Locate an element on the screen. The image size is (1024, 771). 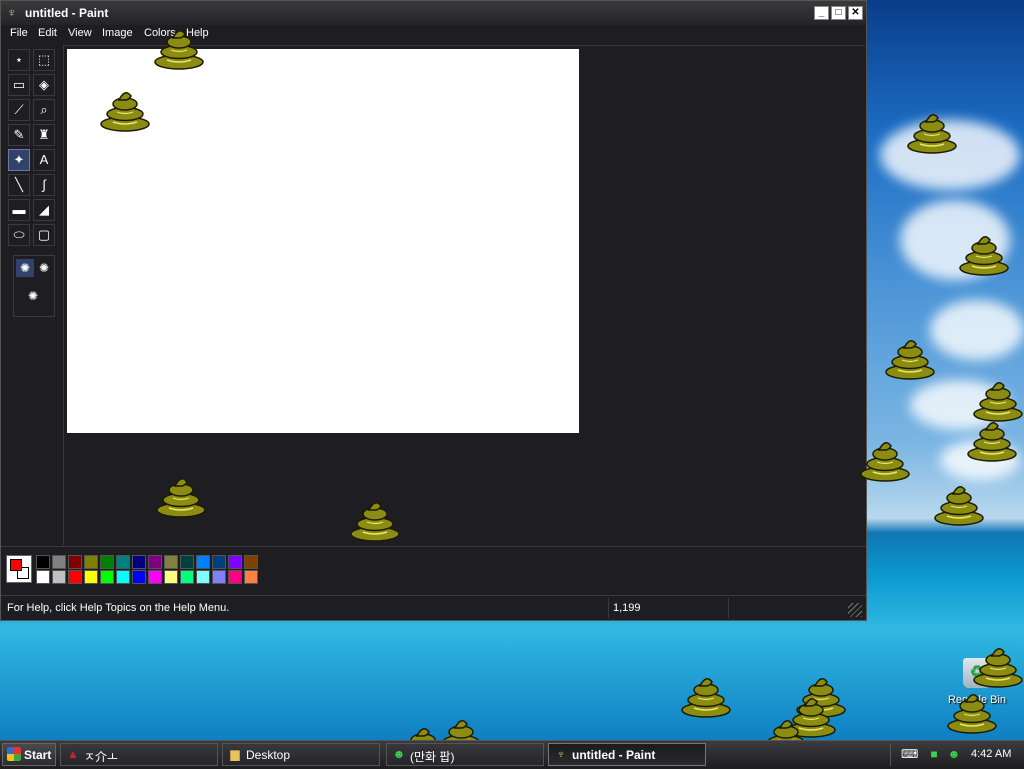
tool-fill-bucket: ◈ is located at coordinates (44, 85).